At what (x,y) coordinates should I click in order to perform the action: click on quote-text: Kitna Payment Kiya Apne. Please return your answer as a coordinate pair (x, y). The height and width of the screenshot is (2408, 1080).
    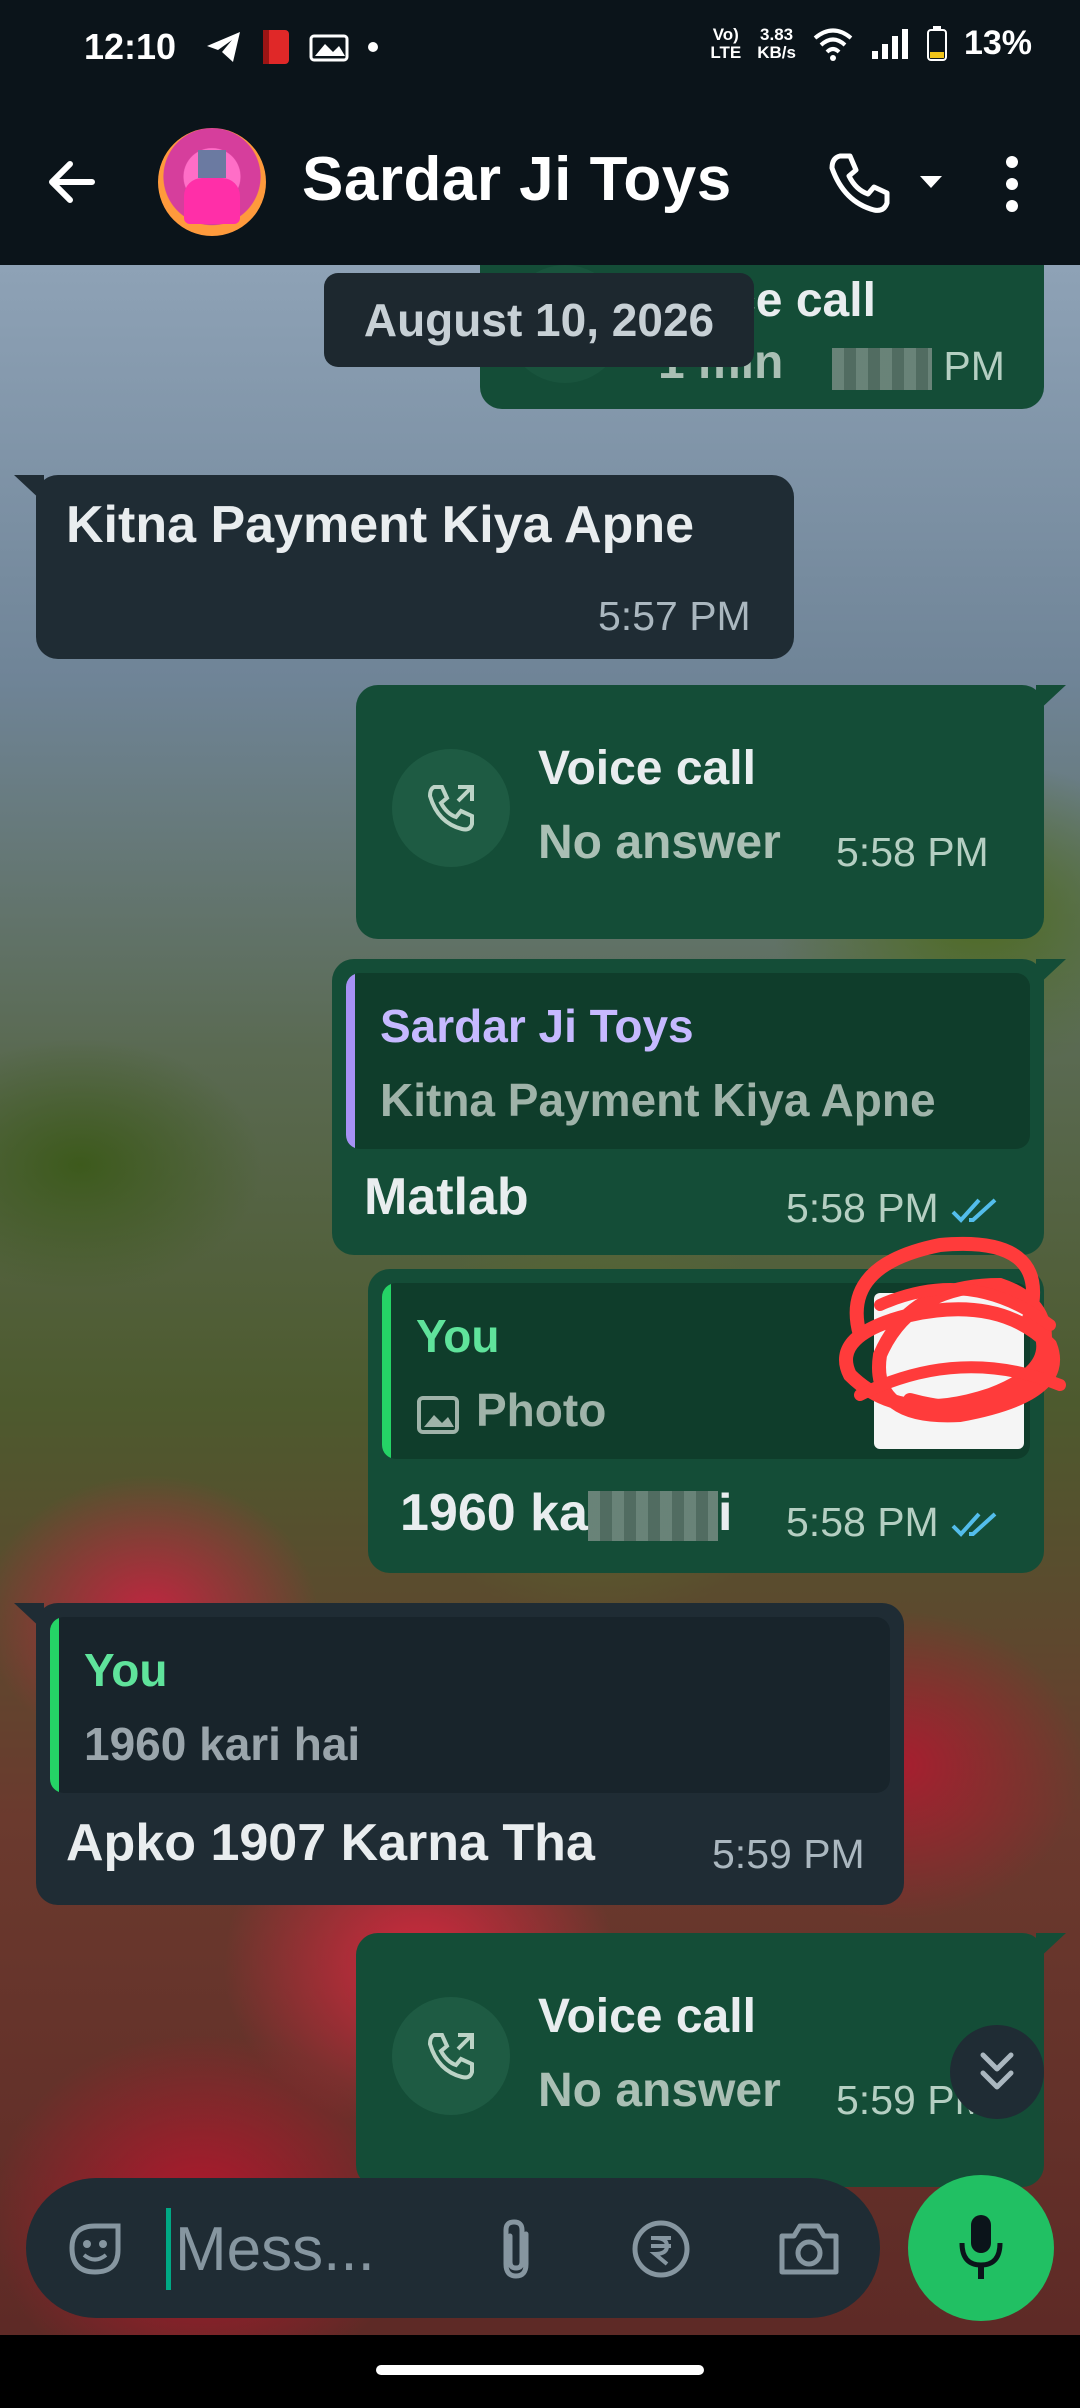
    Looking at the image, I should click on (658, 1100).